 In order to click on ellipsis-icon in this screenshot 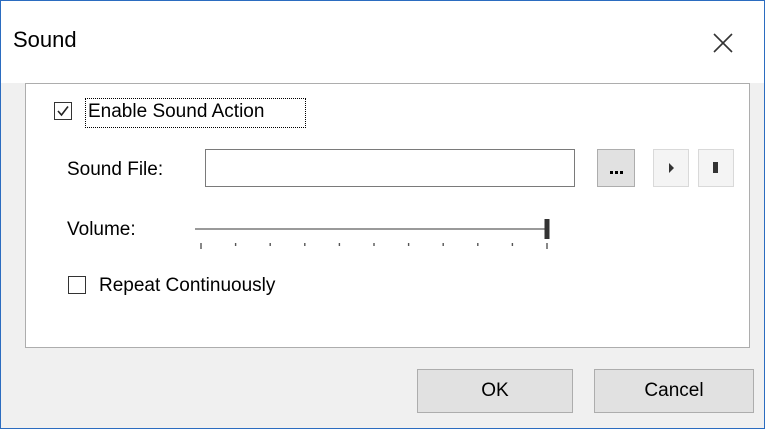, I will do `click(616, 172)`.